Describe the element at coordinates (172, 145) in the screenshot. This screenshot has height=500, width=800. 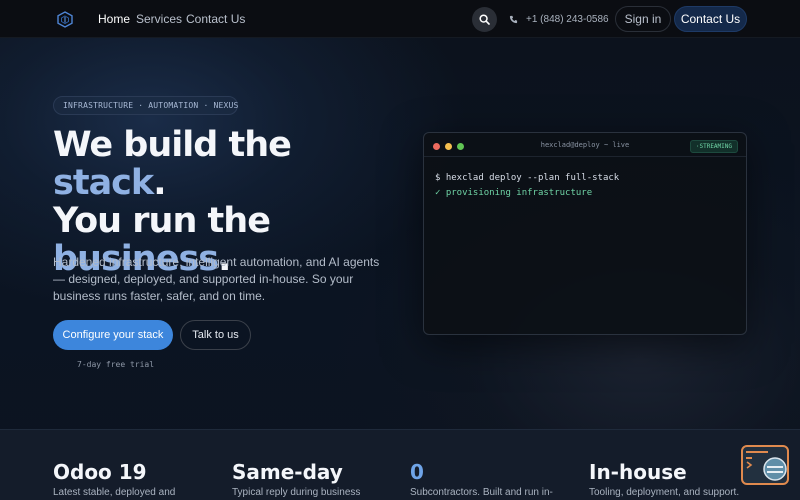
I see `headline-text: We build the` at that location.